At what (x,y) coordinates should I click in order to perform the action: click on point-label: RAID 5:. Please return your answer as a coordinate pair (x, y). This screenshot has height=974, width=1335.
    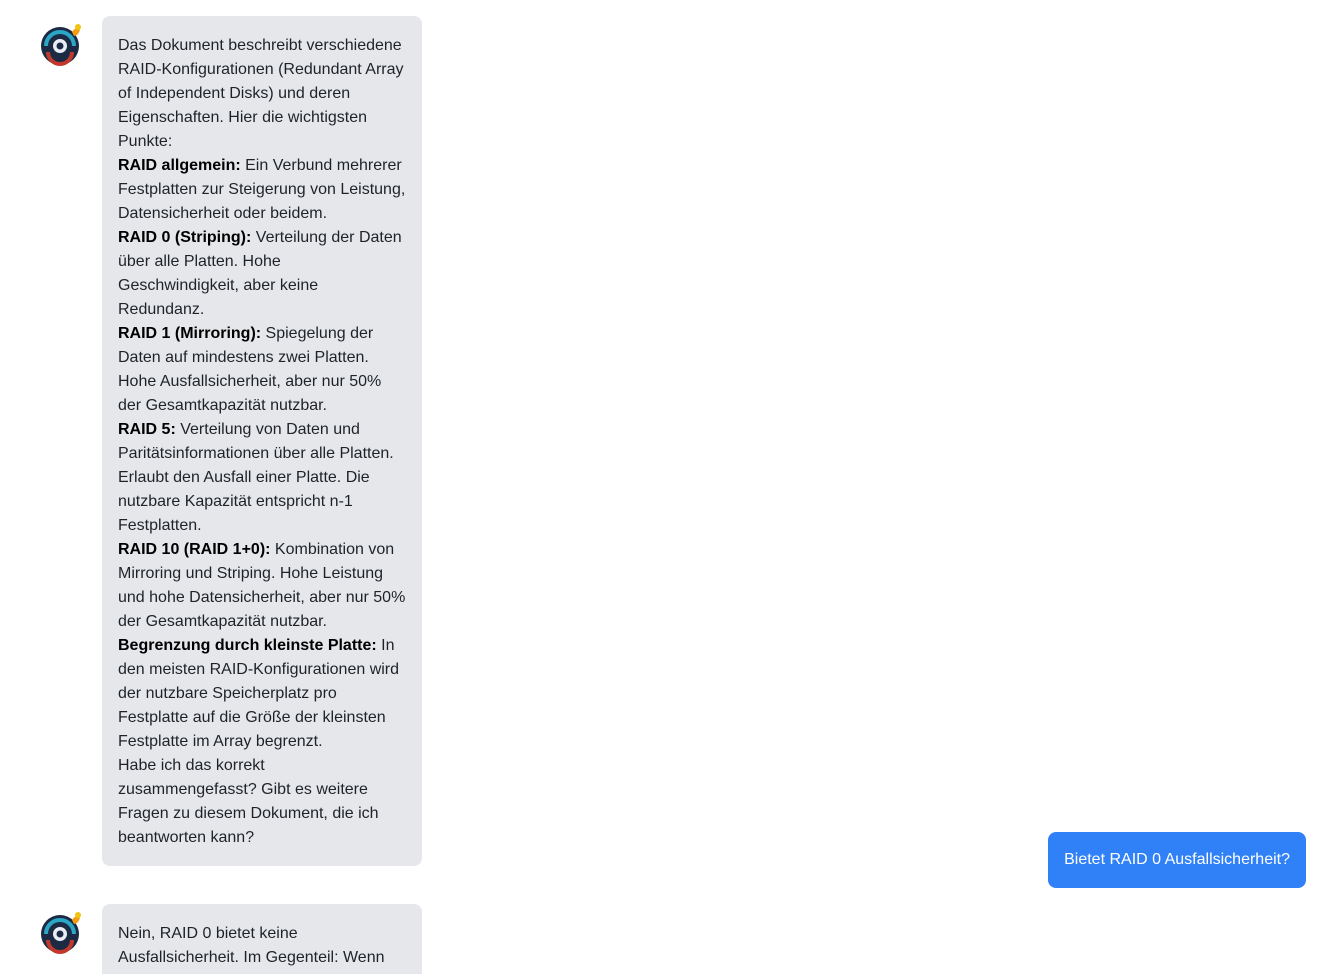
    Looking at the image, I should click on (147, 429).